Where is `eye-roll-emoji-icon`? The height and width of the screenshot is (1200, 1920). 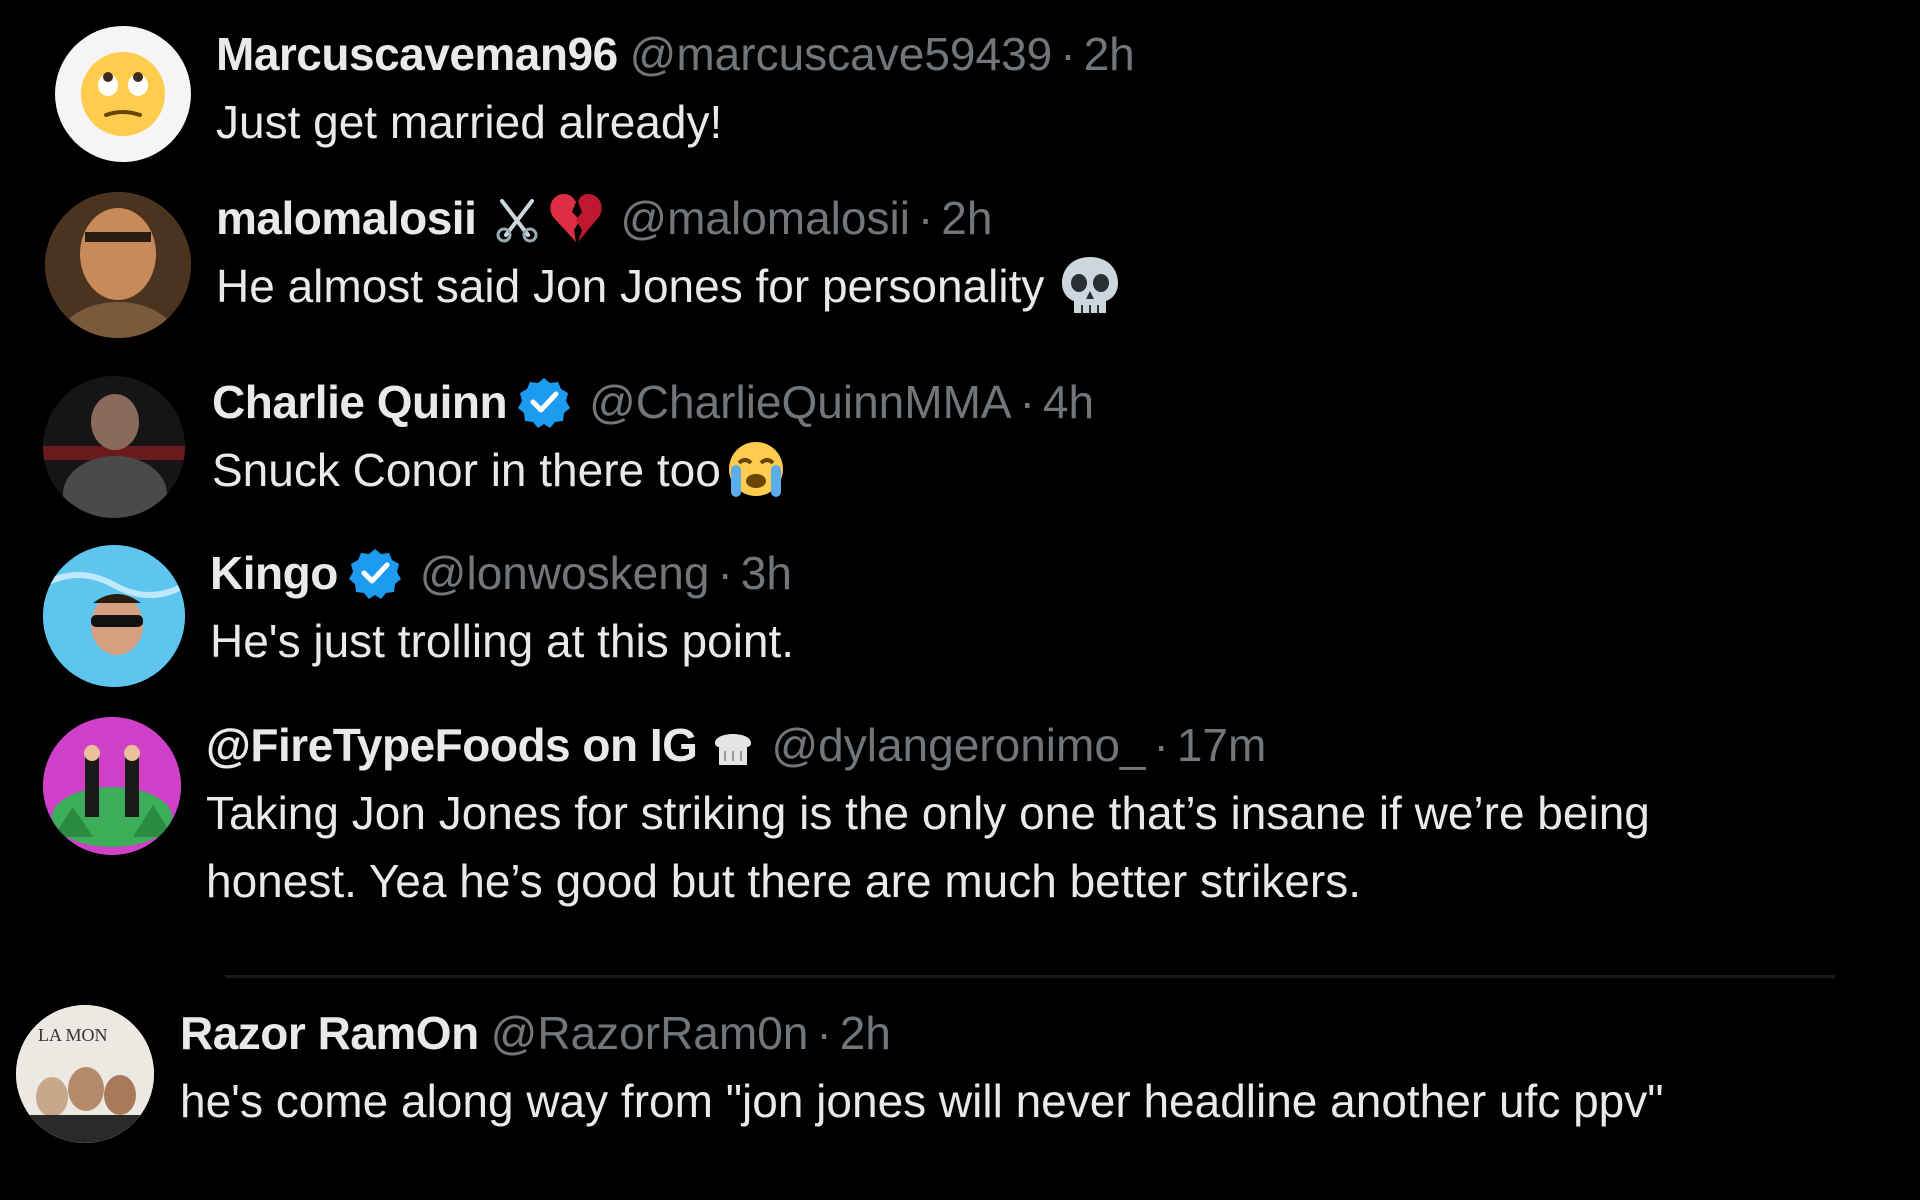
eye-roll-emoji-icon is located at coordinates (123, 94).